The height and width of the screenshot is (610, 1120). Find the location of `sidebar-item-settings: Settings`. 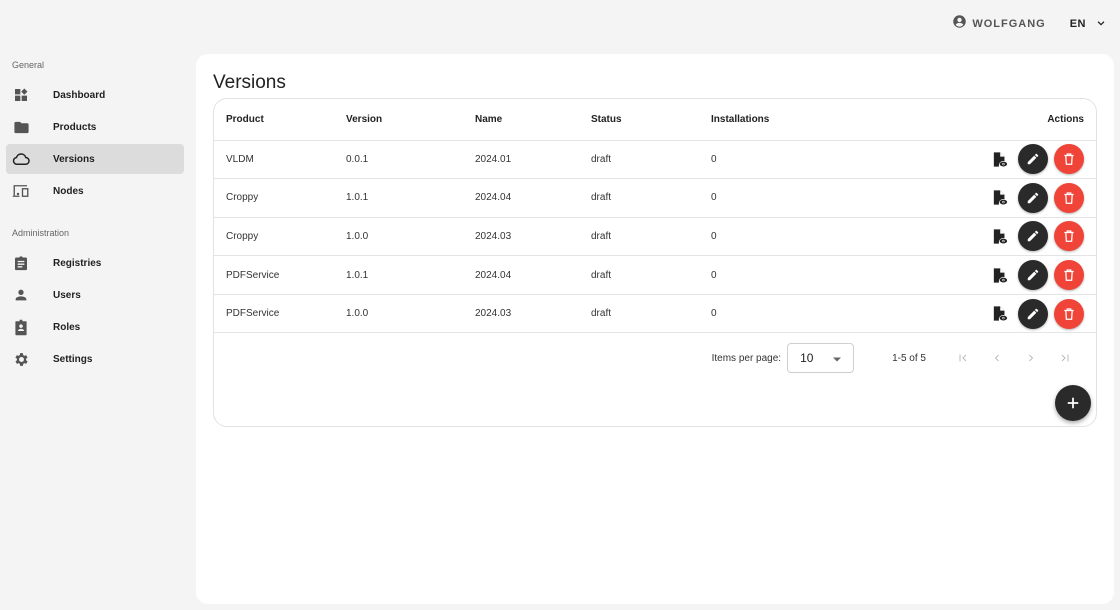

sidebar-item-settings: Settings is located at coordinates (95, 359).